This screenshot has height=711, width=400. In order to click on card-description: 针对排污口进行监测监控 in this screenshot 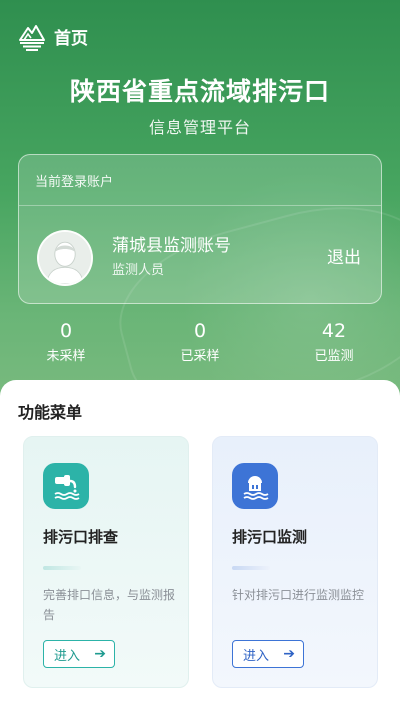, I will do `click(298, 595)`.